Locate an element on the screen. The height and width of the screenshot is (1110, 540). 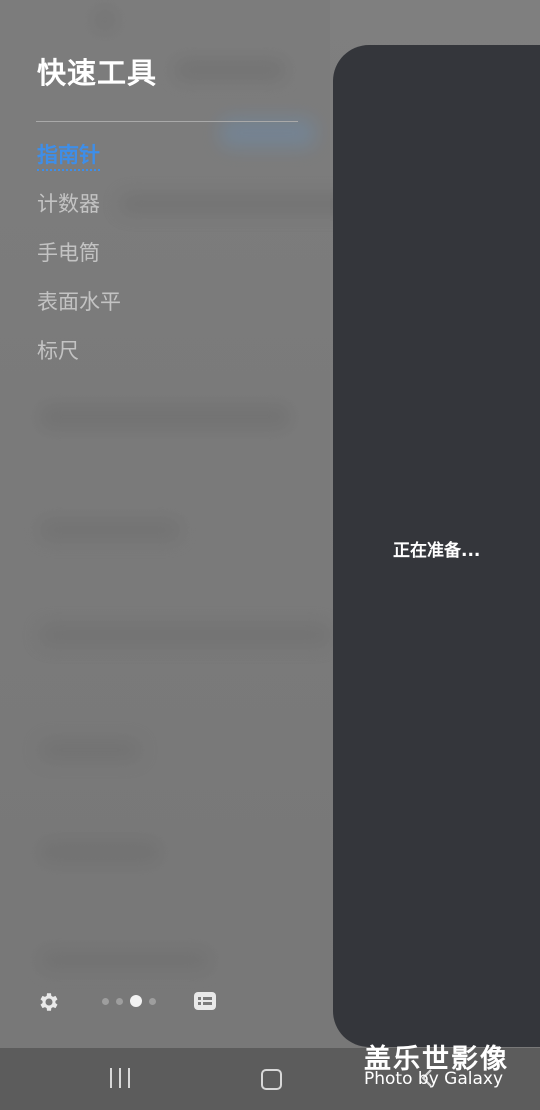
menu-item-ruler: 标尺 is located at coordinates (79, 357).